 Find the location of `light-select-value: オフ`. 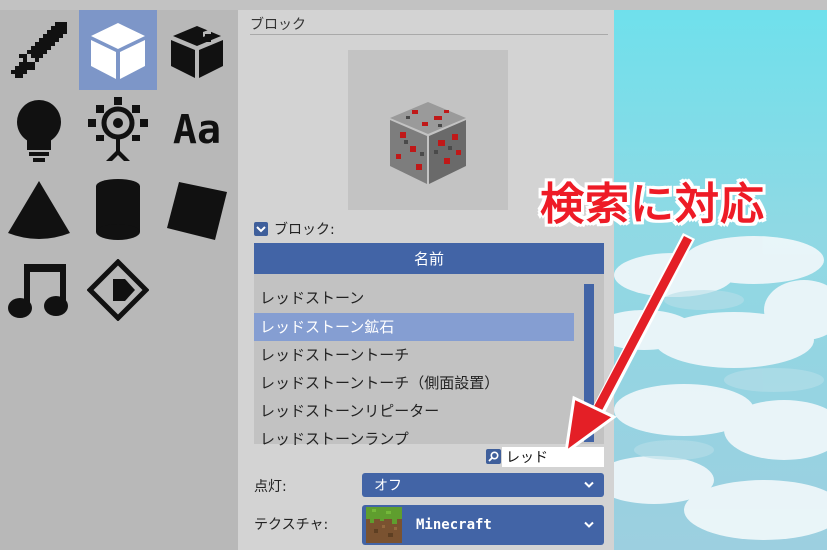

light-select-value: オフ is located at coordinates (388, 486).